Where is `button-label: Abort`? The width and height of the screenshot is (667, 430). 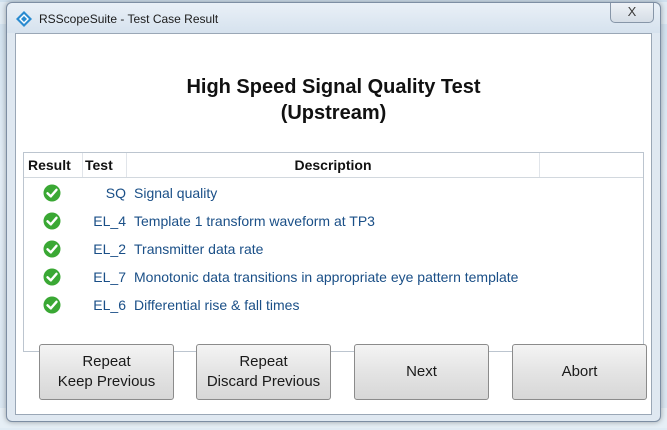 button-label: Abort is located at coordinates (579, 371).